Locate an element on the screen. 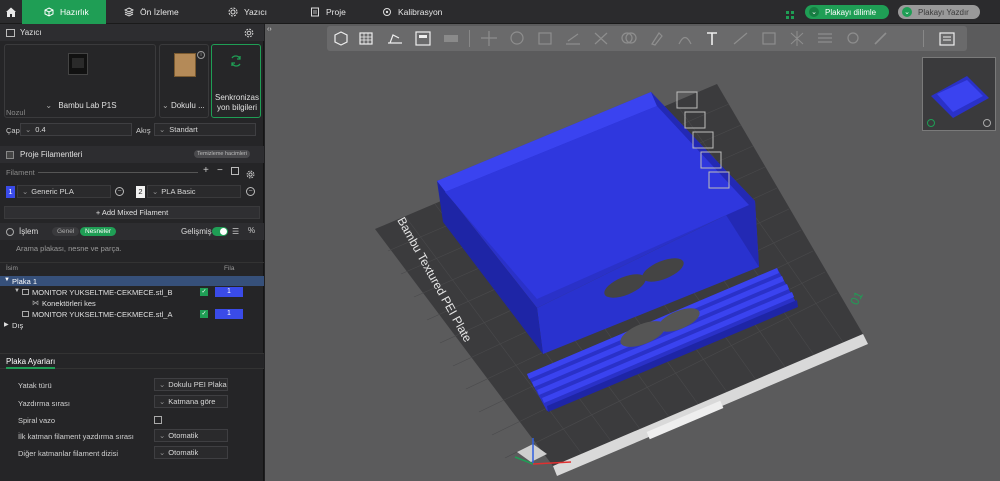  tab-label: Ön İzleme is located at coordinates (159, 11).